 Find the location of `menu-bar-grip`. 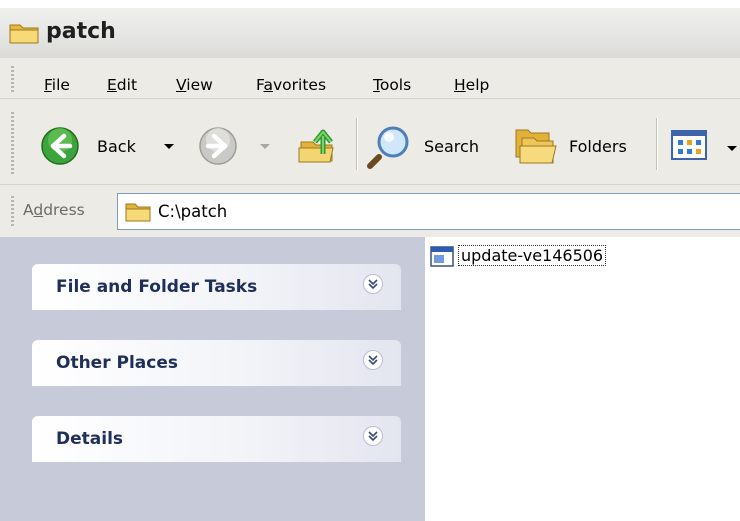

menu-bar-grip is located at coordinates (12, 79).